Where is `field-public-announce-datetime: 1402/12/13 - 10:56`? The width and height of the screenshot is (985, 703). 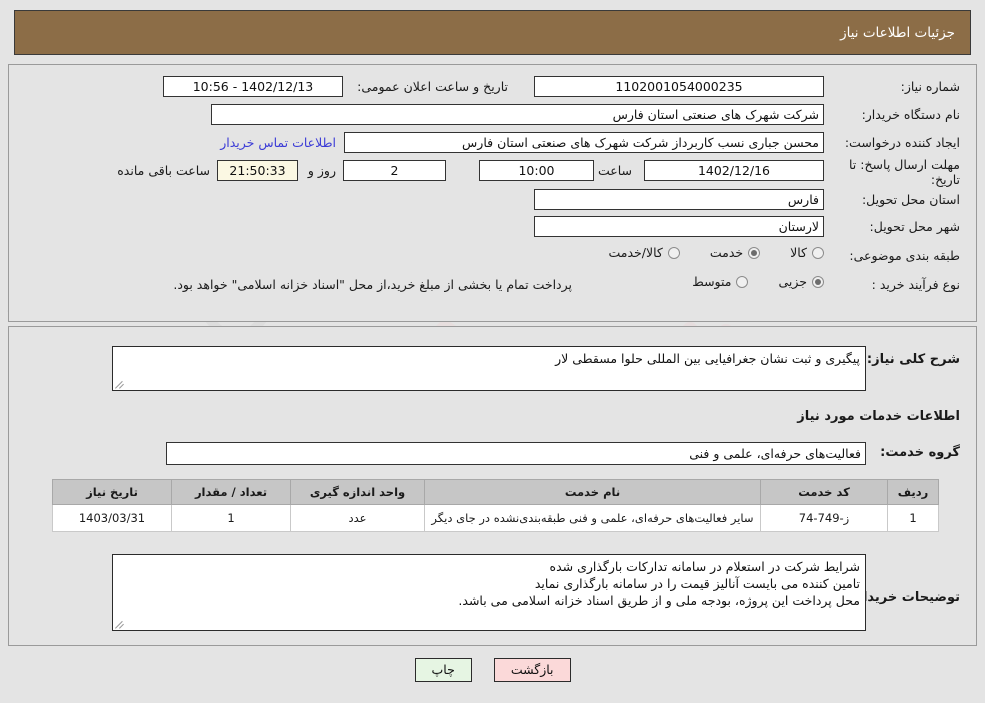 field-public-announce-datetime: 1402/12/13 - 10:56 is located at coordinates (253, 86).